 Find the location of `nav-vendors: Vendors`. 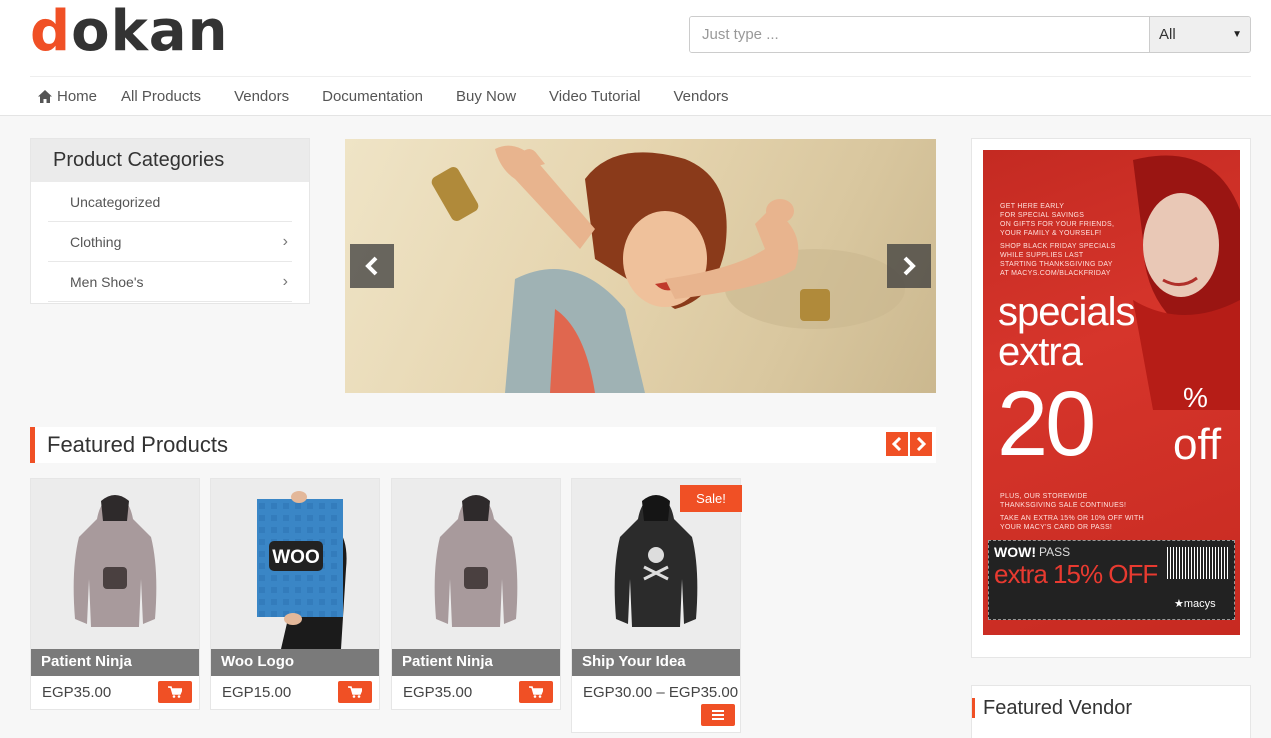

nav-vendors: Vendors is located at coordinates (261, 96).